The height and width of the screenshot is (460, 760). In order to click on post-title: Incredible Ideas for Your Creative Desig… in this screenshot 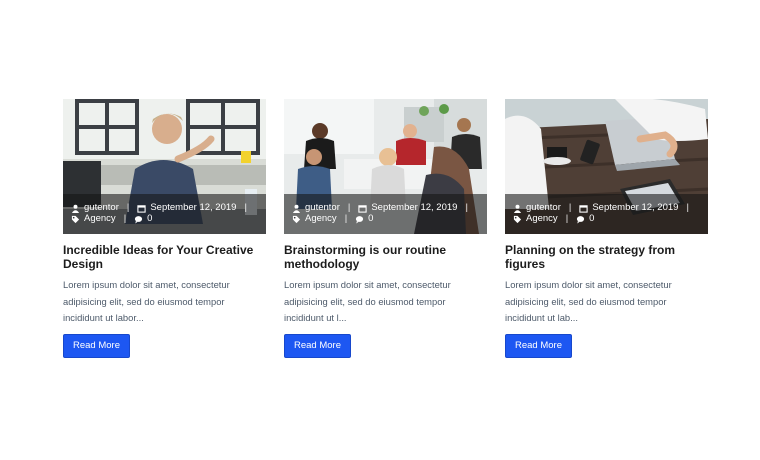, I will do `click(164, 257)`.